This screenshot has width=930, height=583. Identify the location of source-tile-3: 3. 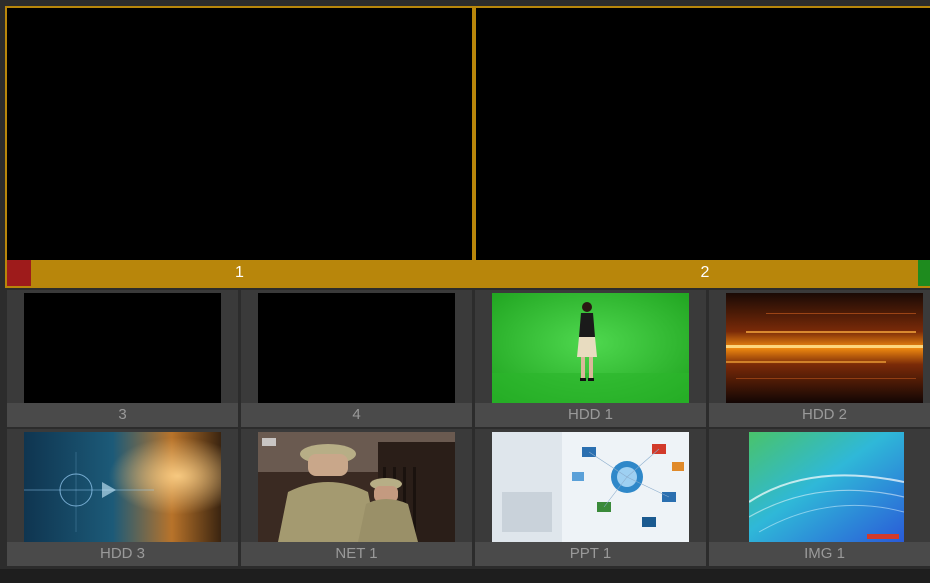
(122, 358).